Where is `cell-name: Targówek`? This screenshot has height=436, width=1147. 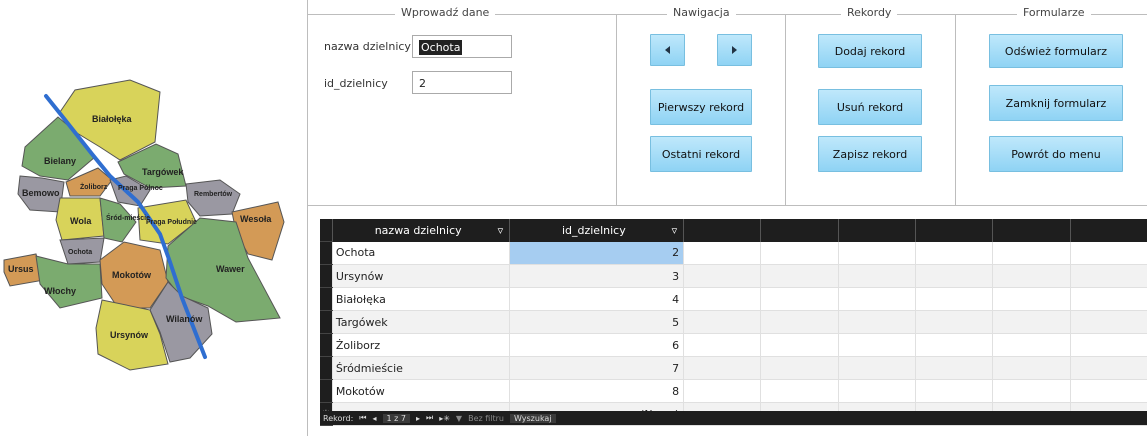
cell-name: Targówek is located at coordinates (421, 322).